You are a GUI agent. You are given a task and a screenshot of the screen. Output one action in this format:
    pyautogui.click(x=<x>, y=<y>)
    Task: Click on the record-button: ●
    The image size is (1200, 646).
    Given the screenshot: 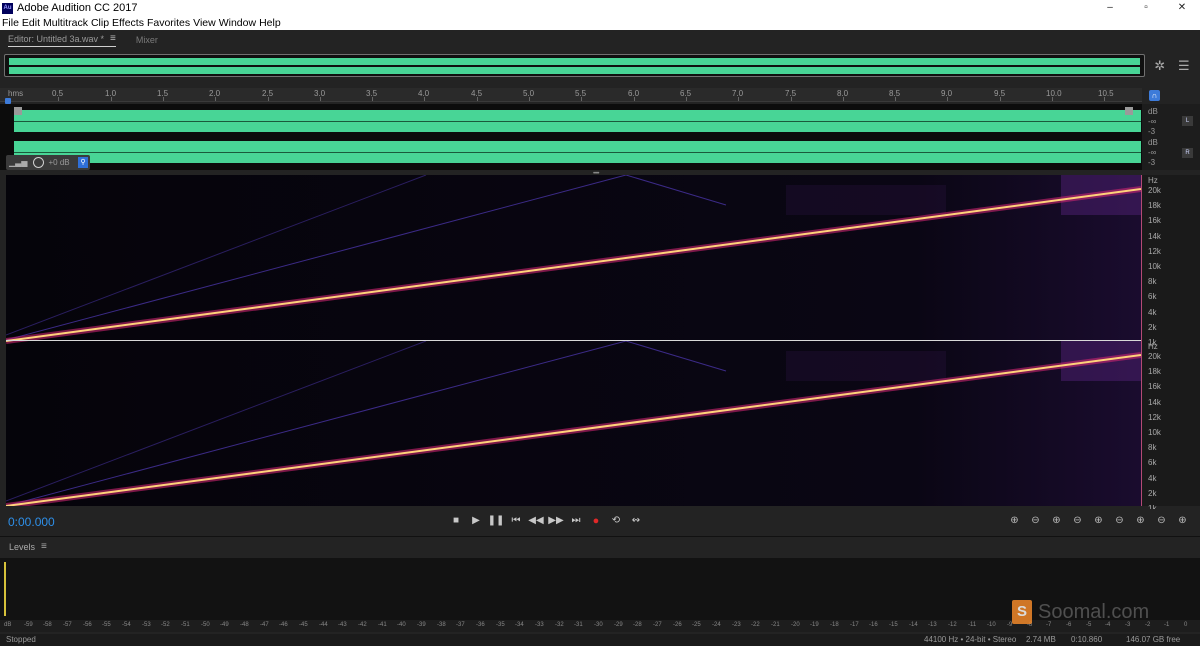 What is the action you would take?
    pyautogui.click(x=596, y=521)
    